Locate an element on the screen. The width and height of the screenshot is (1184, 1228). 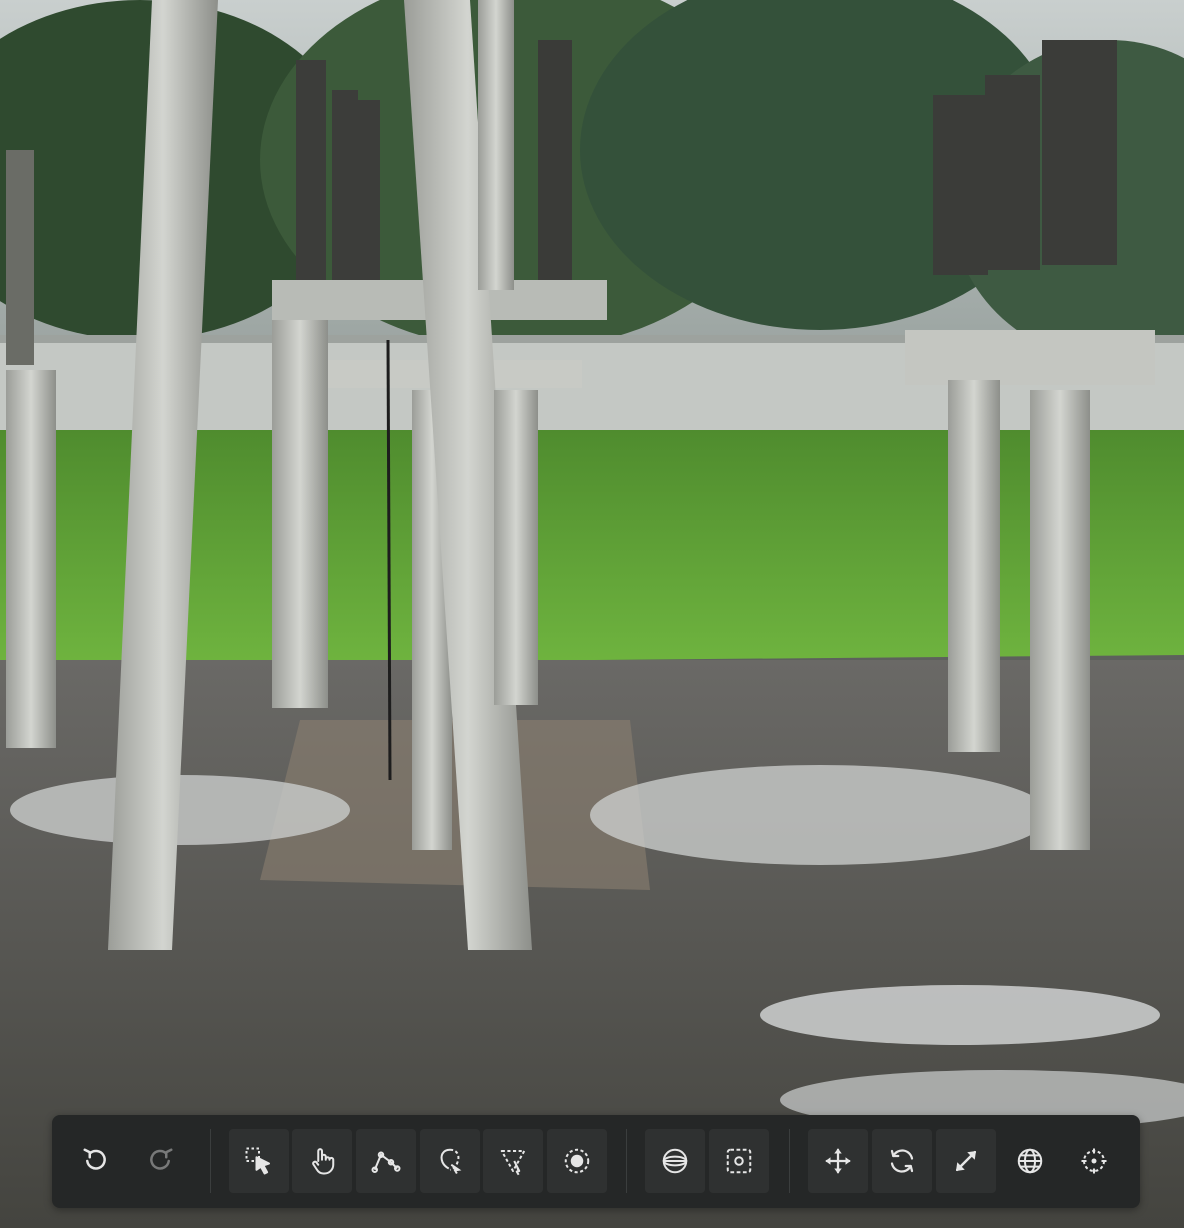
lasso-tool-button is located at coordinates (450, 1161).